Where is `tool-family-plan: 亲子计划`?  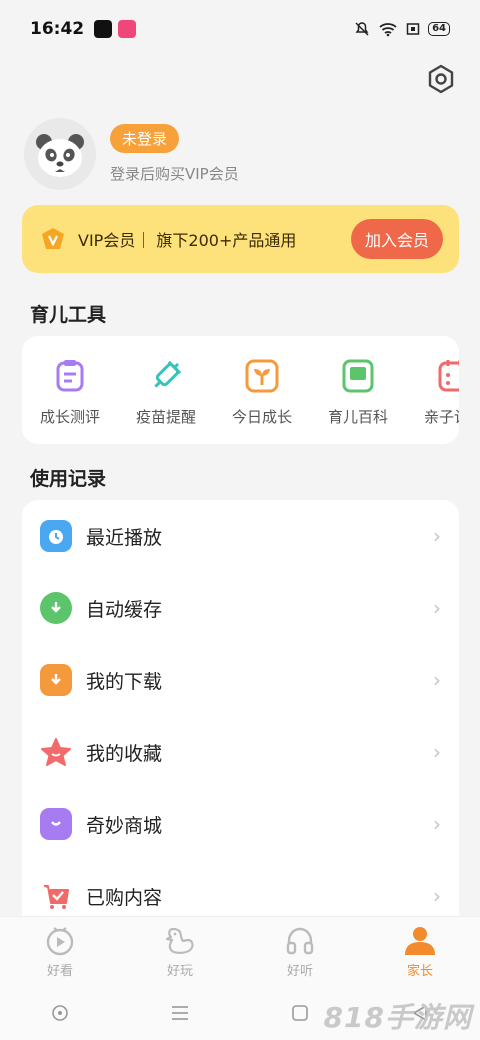 tool-family-plan: 亲子计划 is located at coordinates (432, 392).